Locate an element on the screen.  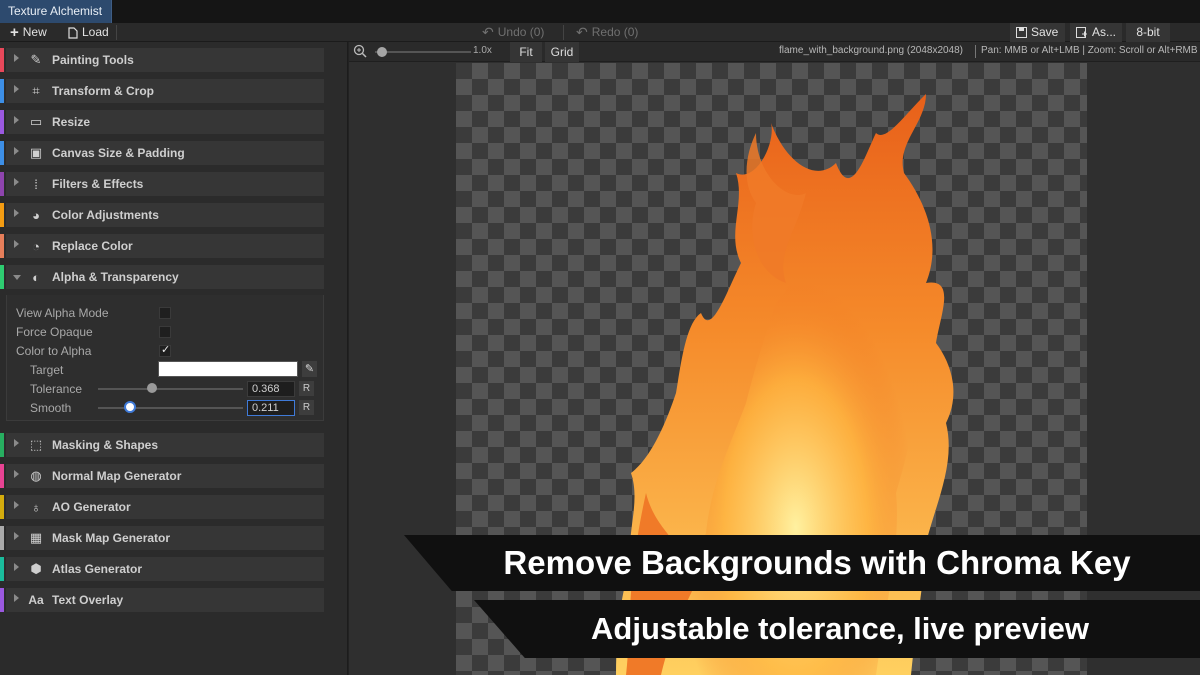
section-text-overlay: Aa Text Overlay is located at coordinates (162, 600).